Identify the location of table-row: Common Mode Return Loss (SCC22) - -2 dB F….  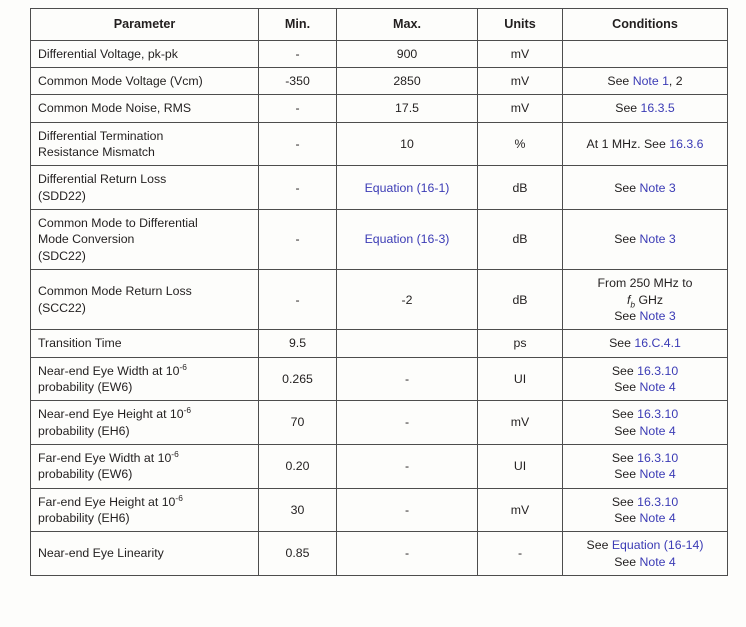
(379, 300).